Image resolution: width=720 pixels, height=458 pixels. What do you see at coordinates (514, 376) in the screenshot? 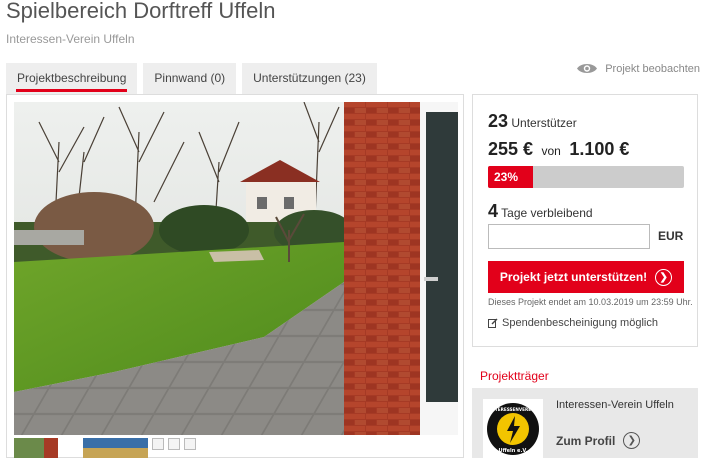
I see `projekttraeger-heading: Projektträger` at bounding box center [514, 376].